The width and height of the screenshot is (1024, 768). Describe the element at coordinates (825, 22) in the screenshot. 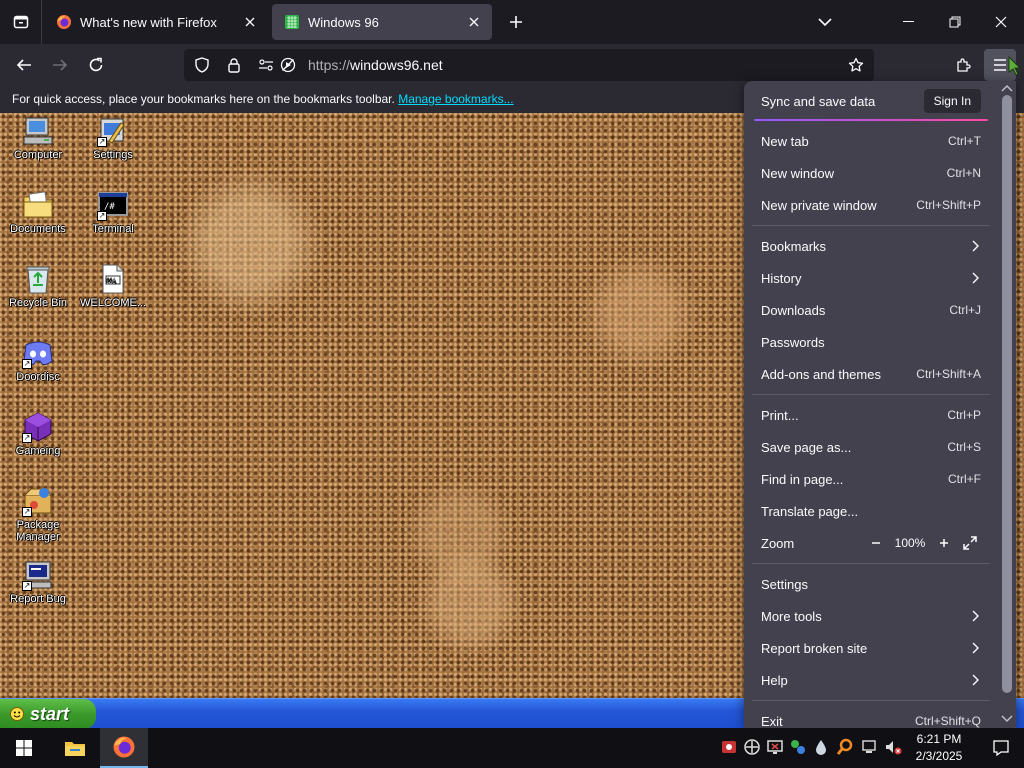

I see `list-all-tabs-button` at that location.